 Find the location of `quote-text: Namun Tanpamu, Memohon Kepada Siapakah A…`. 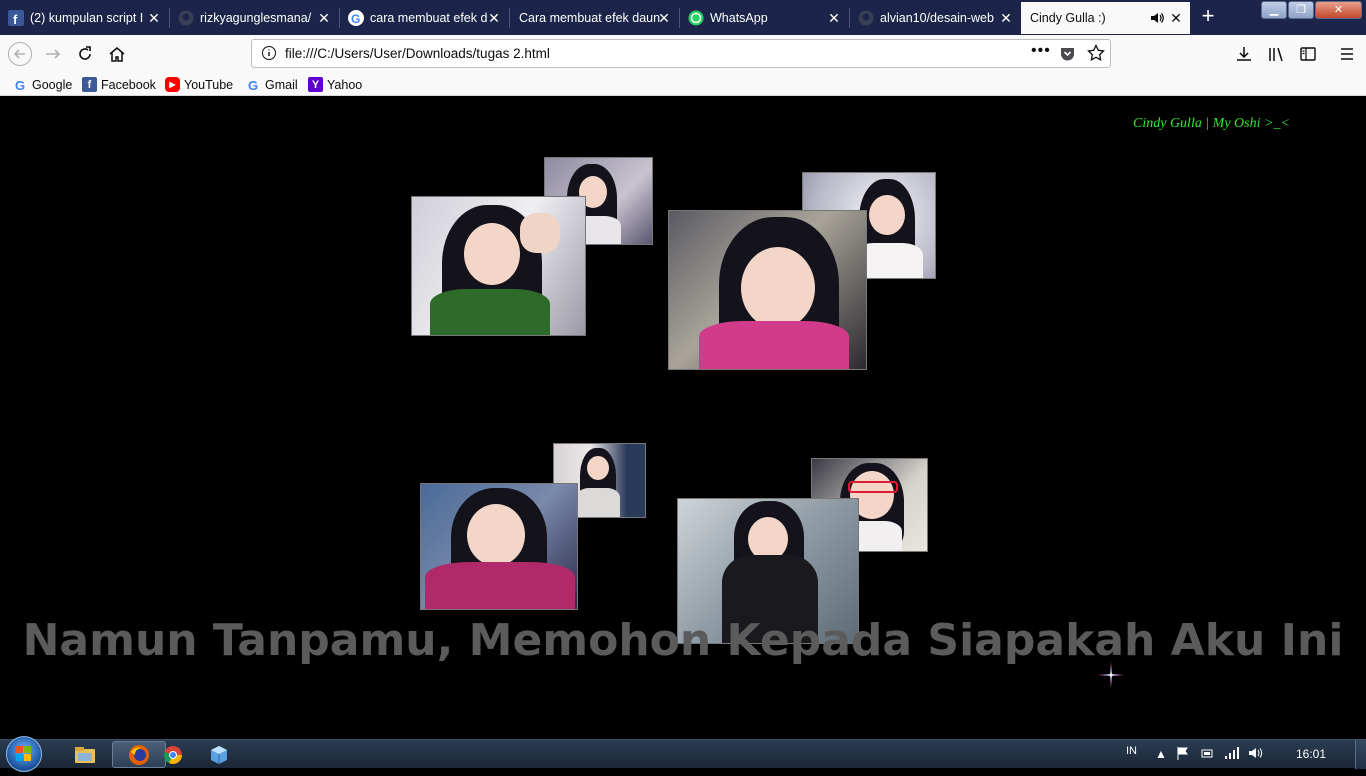

quote-text: Namun Tanpamu, Memohon Kepada Siapakah A… is located at coordinates (683, 640).